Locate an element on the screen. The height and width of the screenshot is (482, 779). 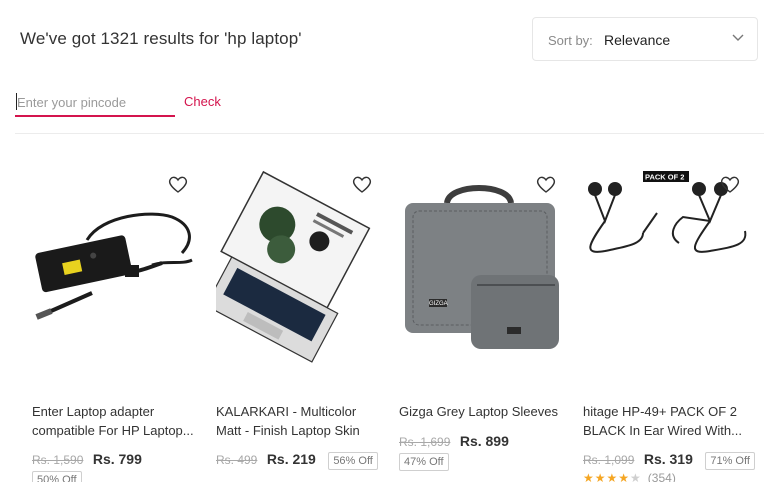
price-row: Rs. 1,590 Rs. 799 is located at coordinates (91, 461).